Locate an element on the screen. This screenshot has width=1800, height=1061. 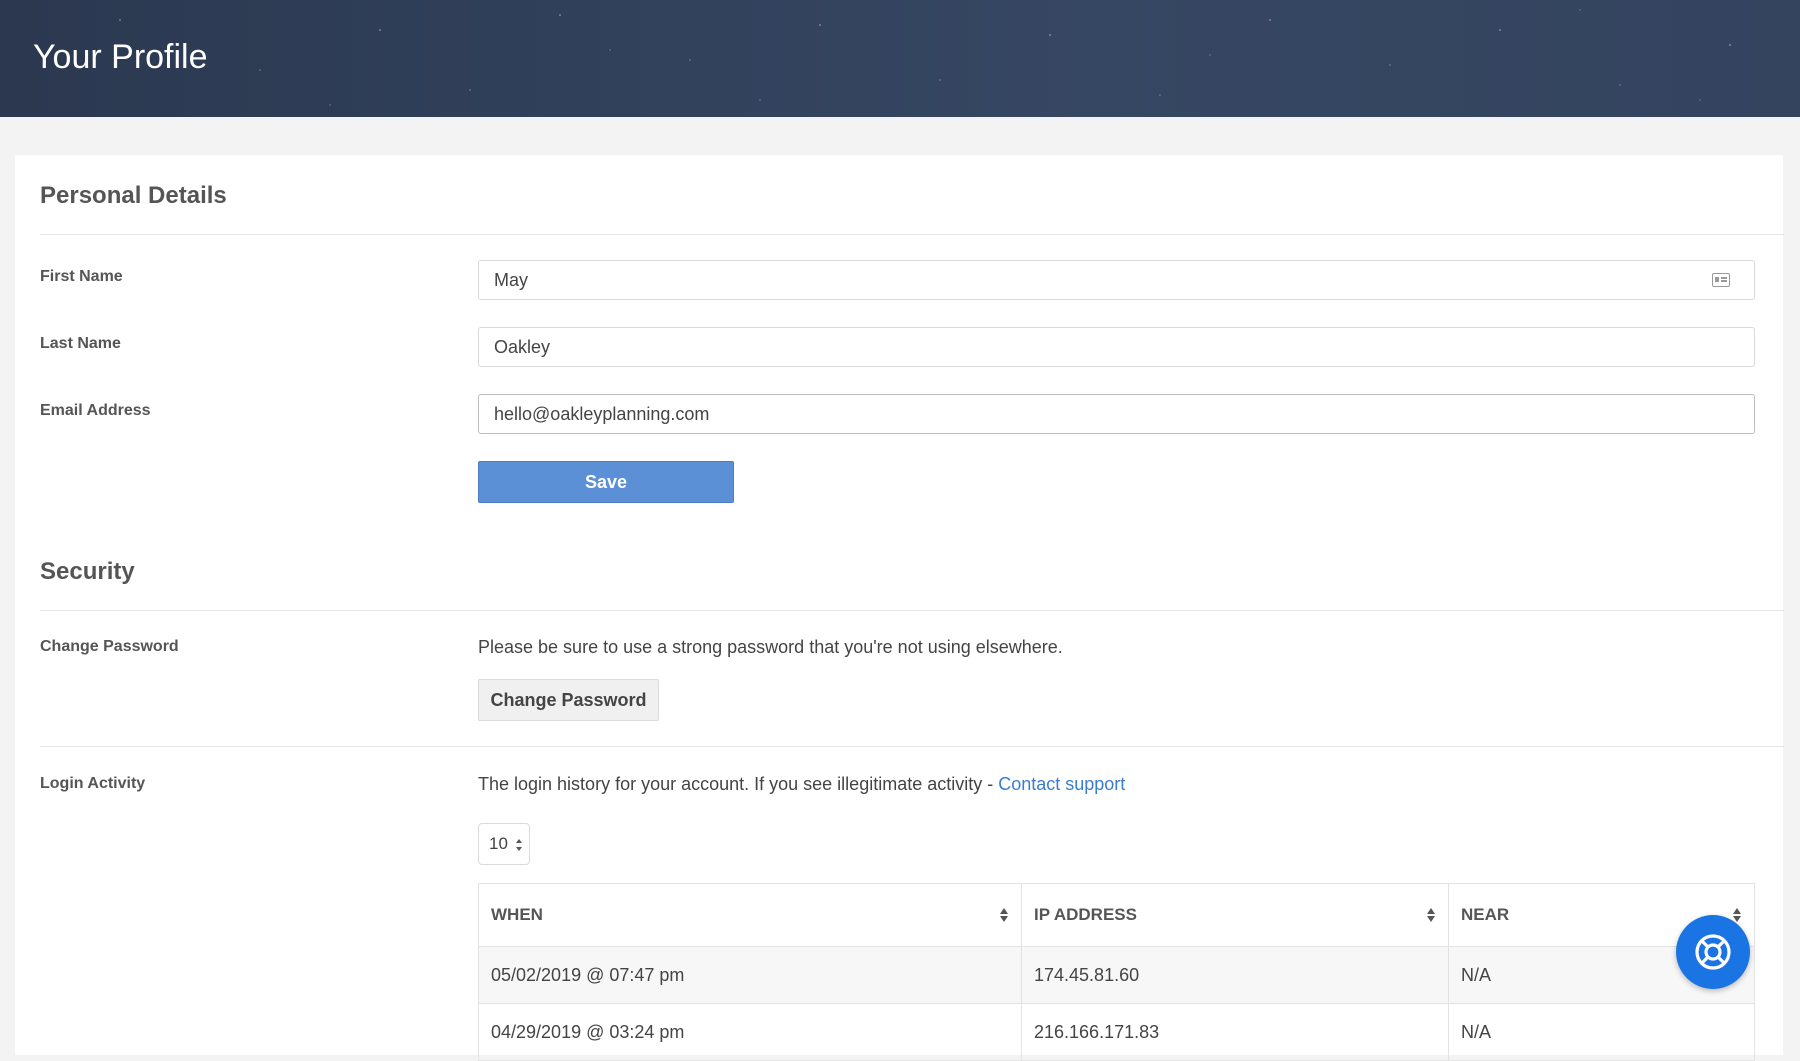
last-name-value: Oakley is located at coordinates (522, 347).